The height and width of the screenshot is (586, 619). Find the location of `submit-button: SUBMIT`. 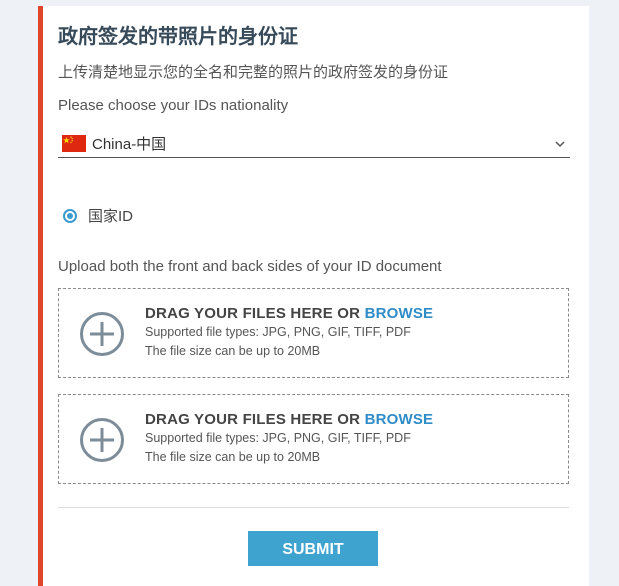

submit-button: SUBMIT is located at coordinates (313, 548).